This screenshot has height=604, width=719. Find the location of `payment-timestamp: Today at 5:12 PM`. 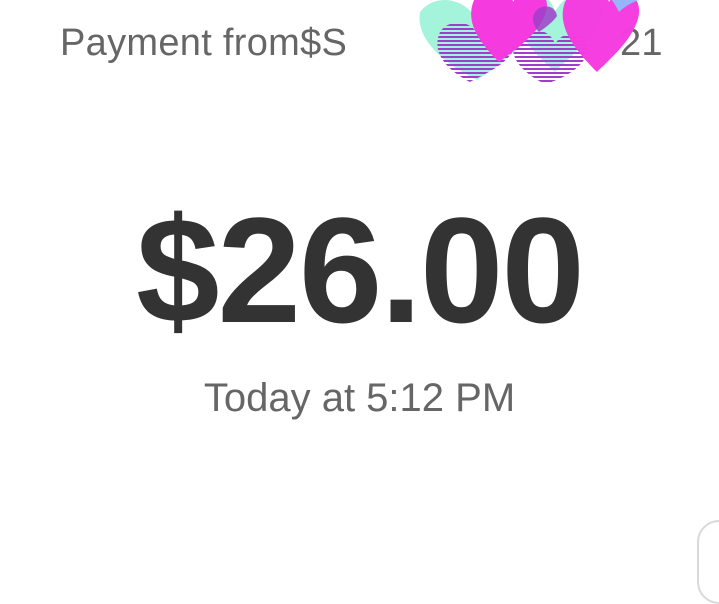

payment-timestamp: Today at 5:12 PM is located at coordinates (359, 398).